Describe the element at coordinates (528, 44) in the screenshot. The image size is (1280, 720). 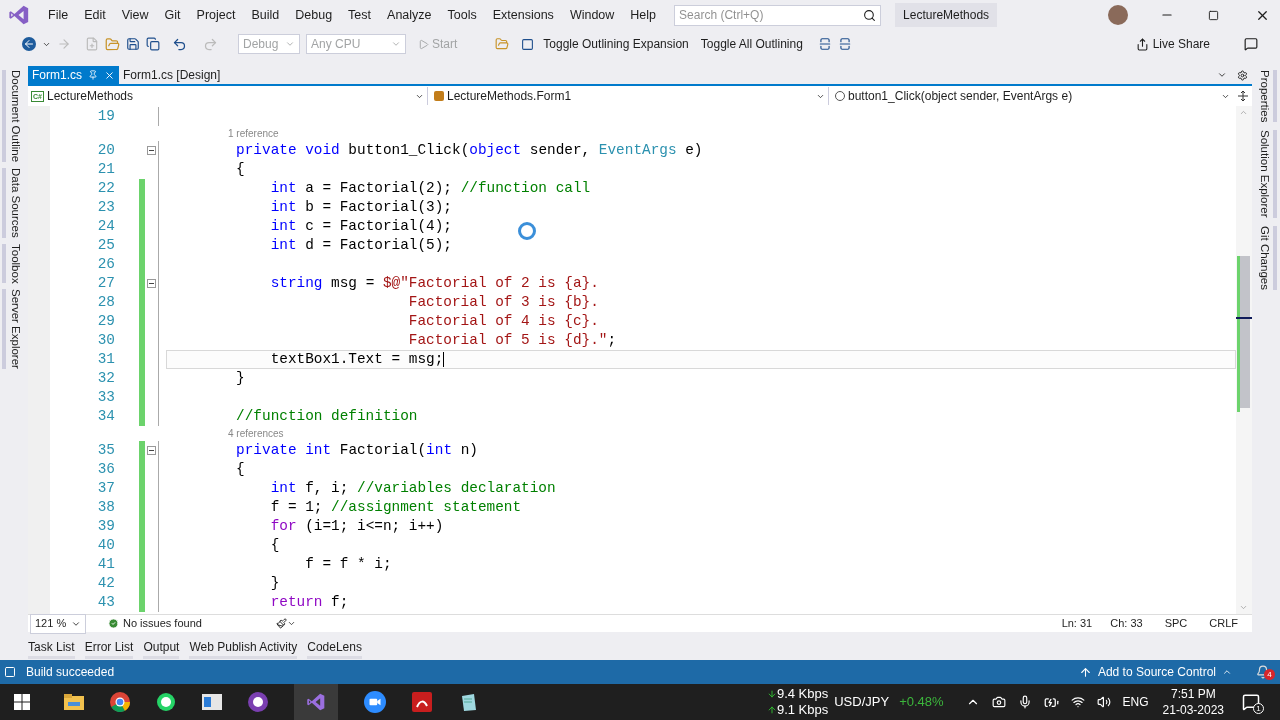
I see `browser-button` at that location.